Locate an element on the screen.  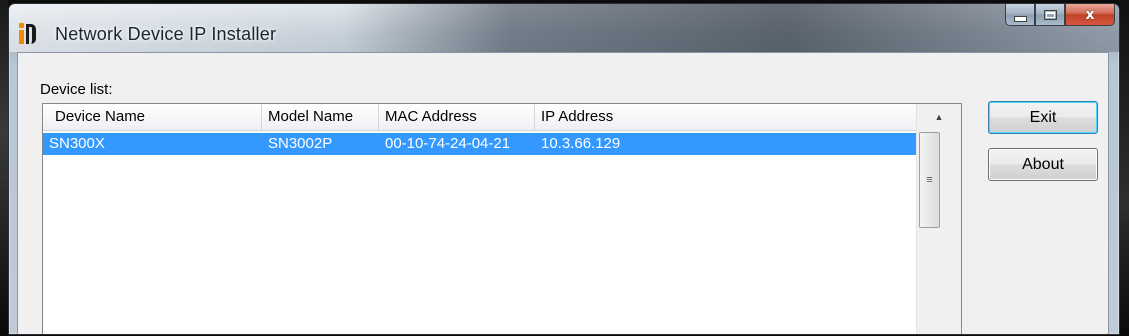
column-header-model-name: Model Name is located at coordinates (320, 117).